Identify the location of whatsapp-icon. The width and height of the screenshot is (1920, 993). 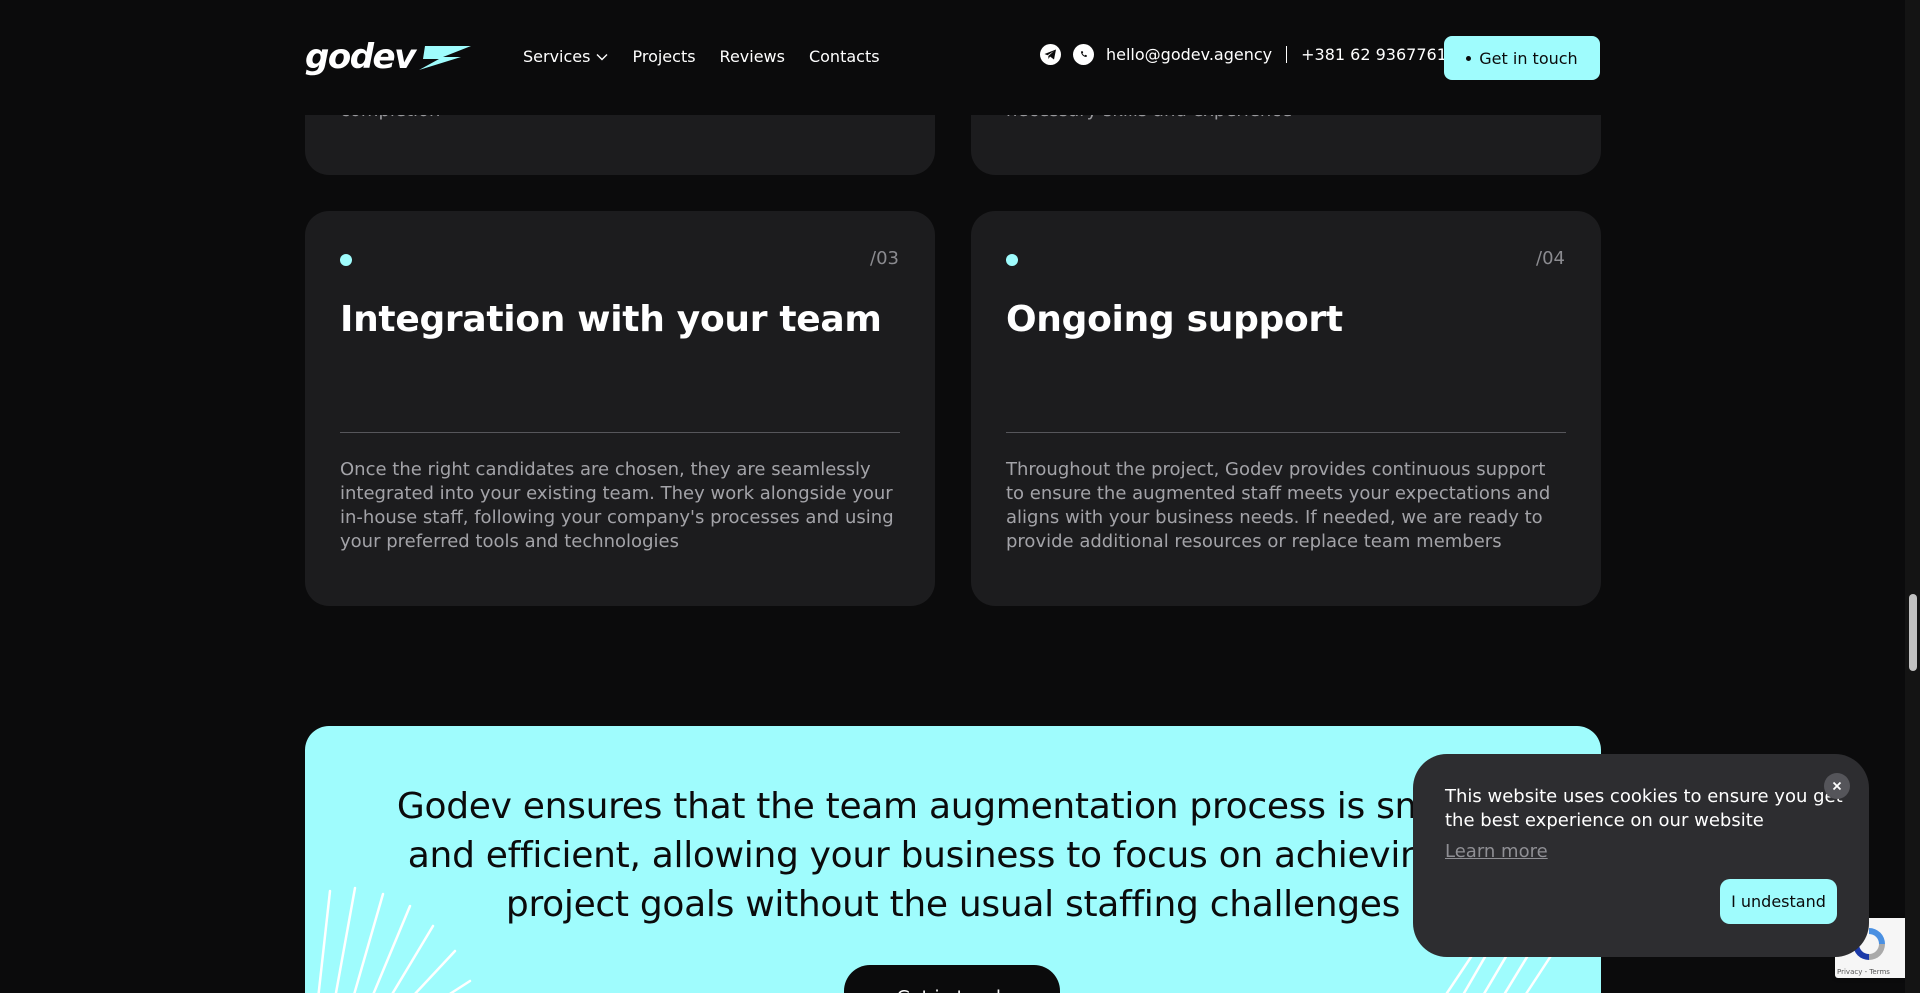
(1083, 54).